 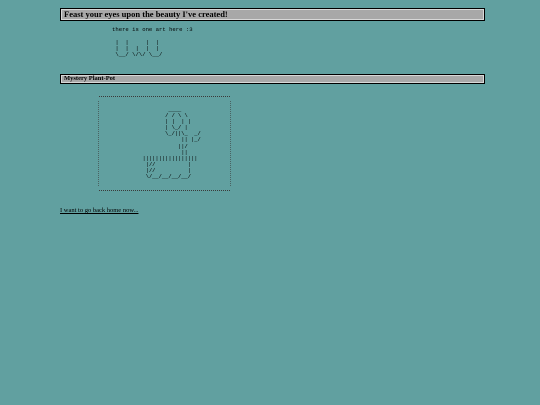 I want to click on intro-art-text: | | | | | | | | | \__/ \/\/ \__/, so click(x=139, y=48).